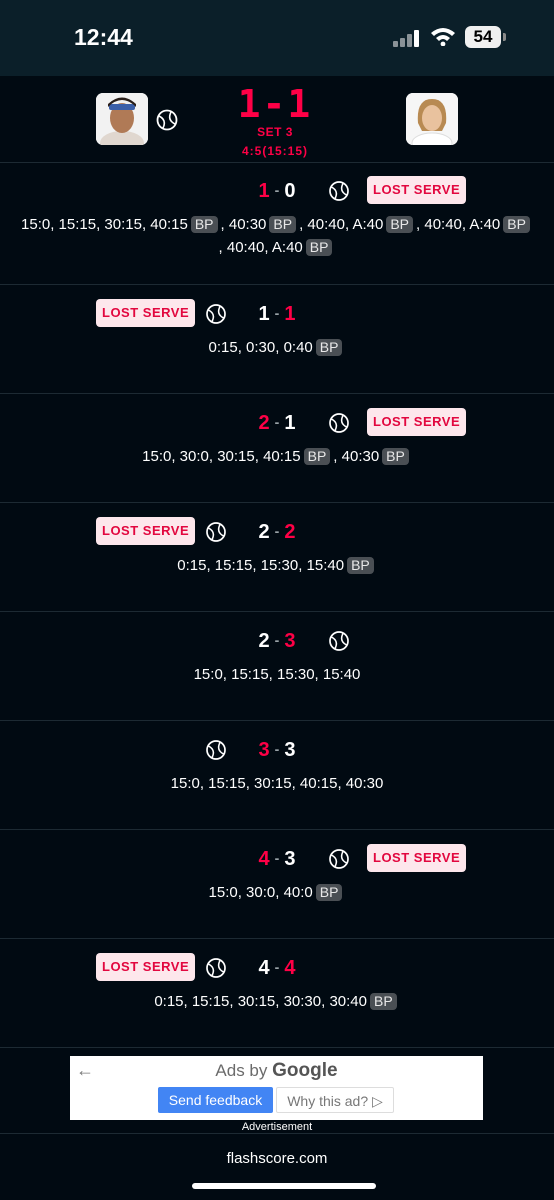 The image size is (554, 1200). I want to click on game-score-line: 2-1 LOST SERVE, so click(277, 423).